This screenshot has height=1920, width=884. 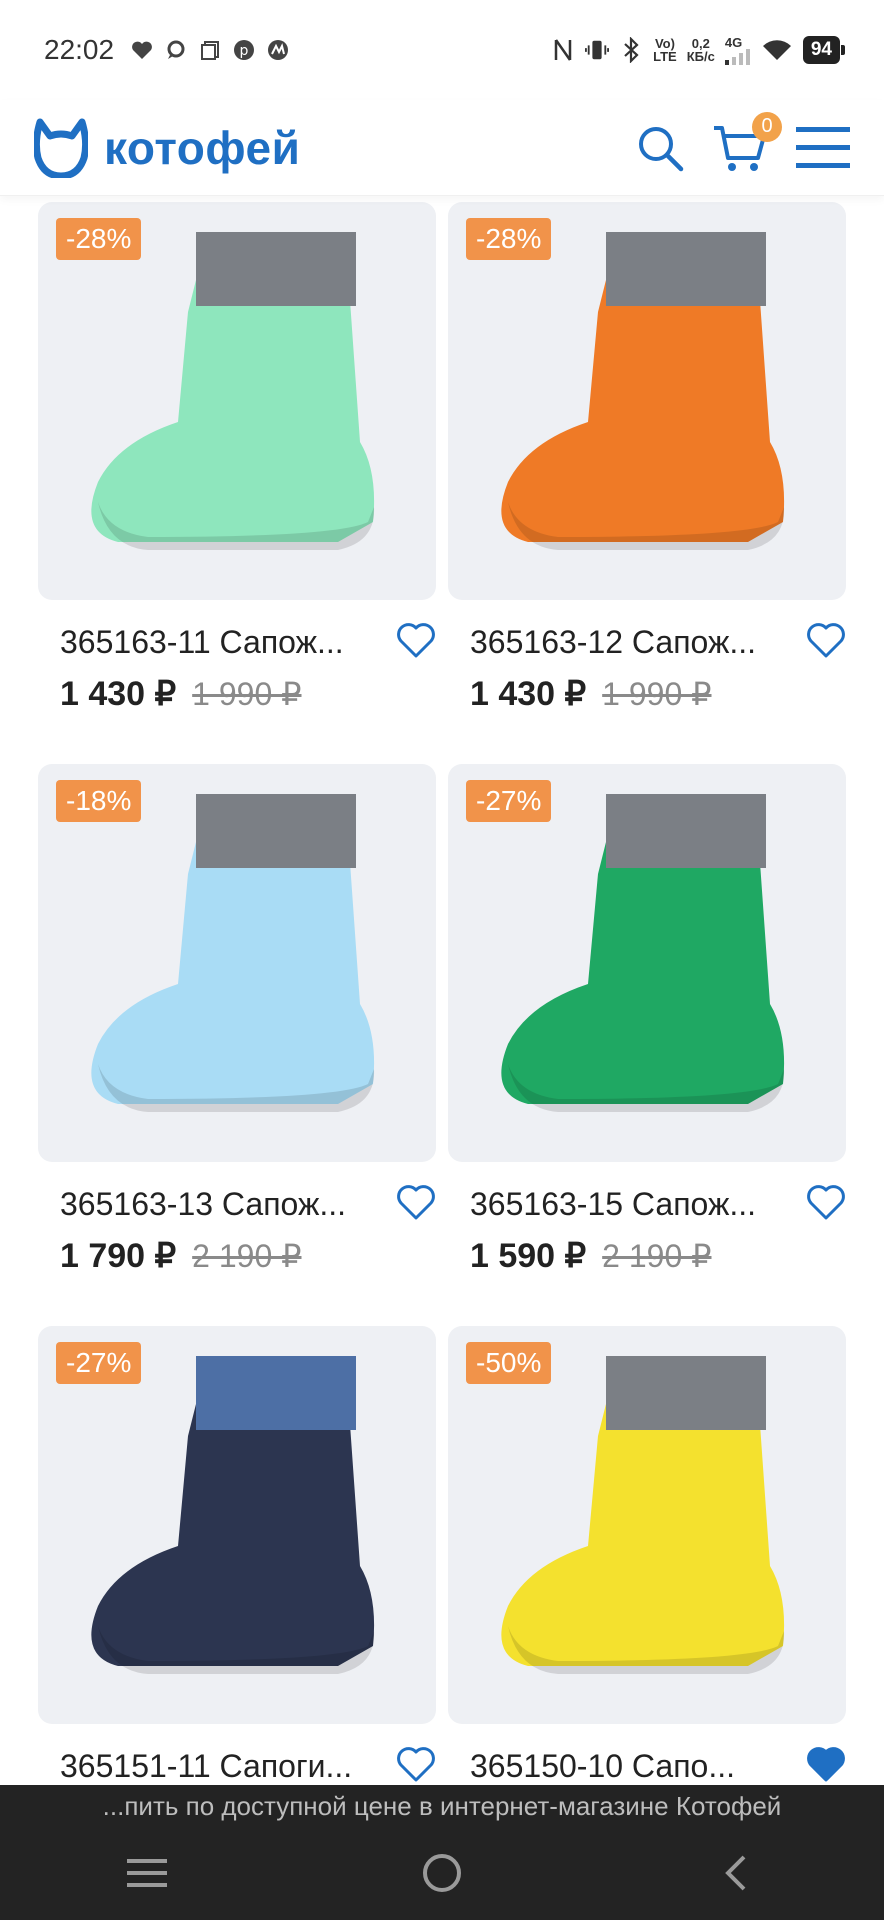 I want to click on speed-unit: КБ/с, so click(x=700, y=56).